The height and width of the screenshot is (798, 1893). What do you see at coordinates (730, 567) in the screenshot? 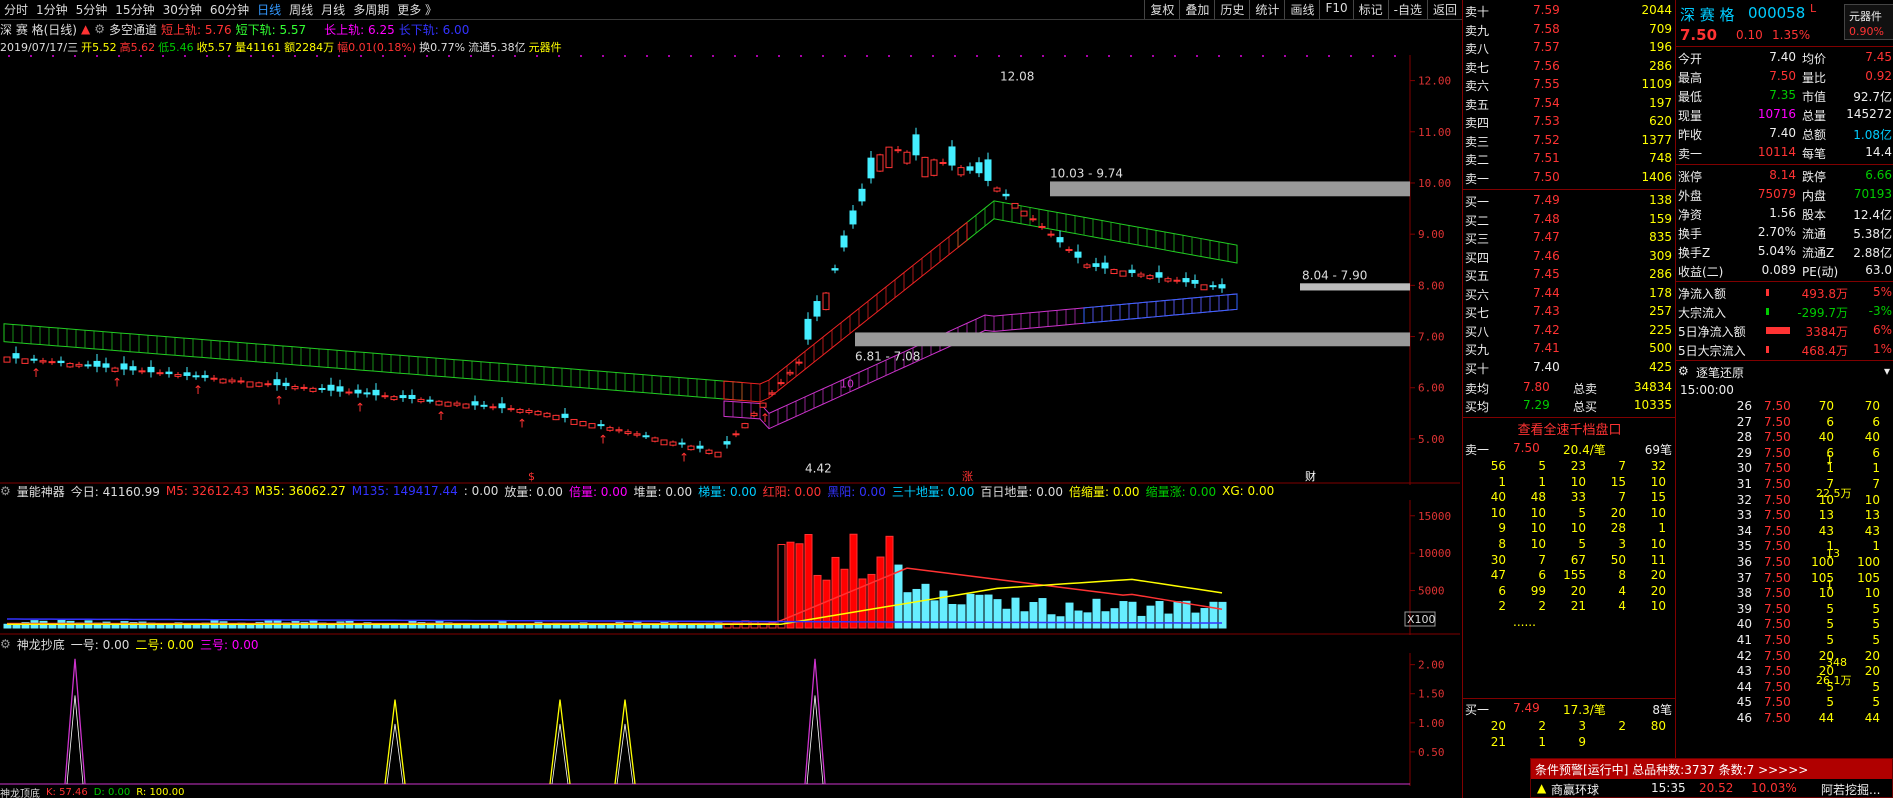
I see `volume-chart: 15000 10000 5000 X100` at bounding box center [730, 567].